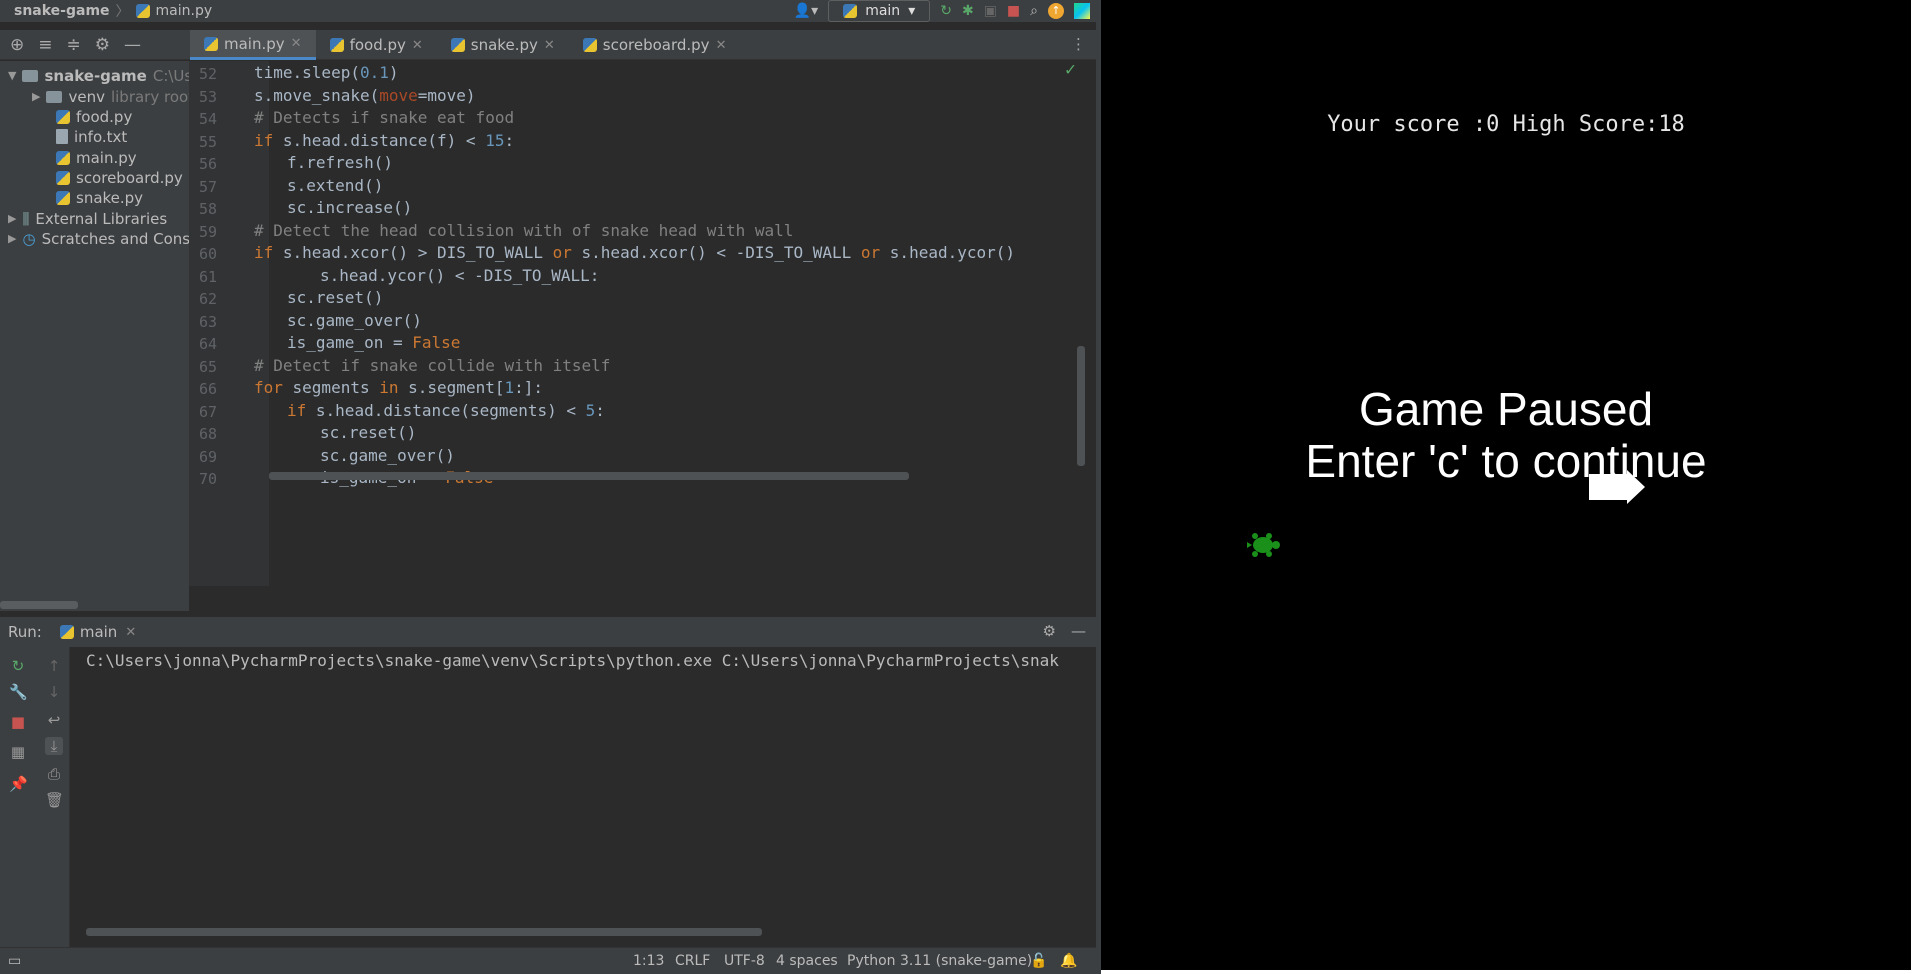  I want to click on locate-icon: ⊕, so click(17, 45).